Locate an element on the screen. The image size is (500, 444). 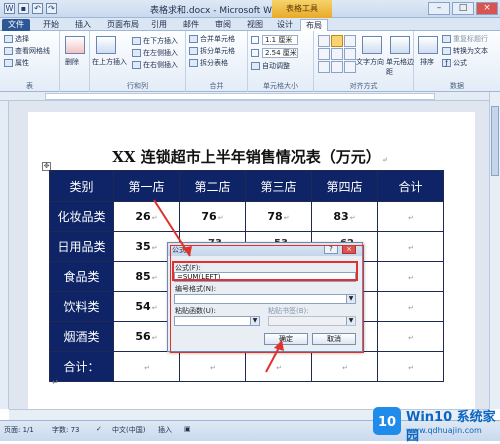
merge-cells-button: 合并单元格 is located at coordinates (212, 39).